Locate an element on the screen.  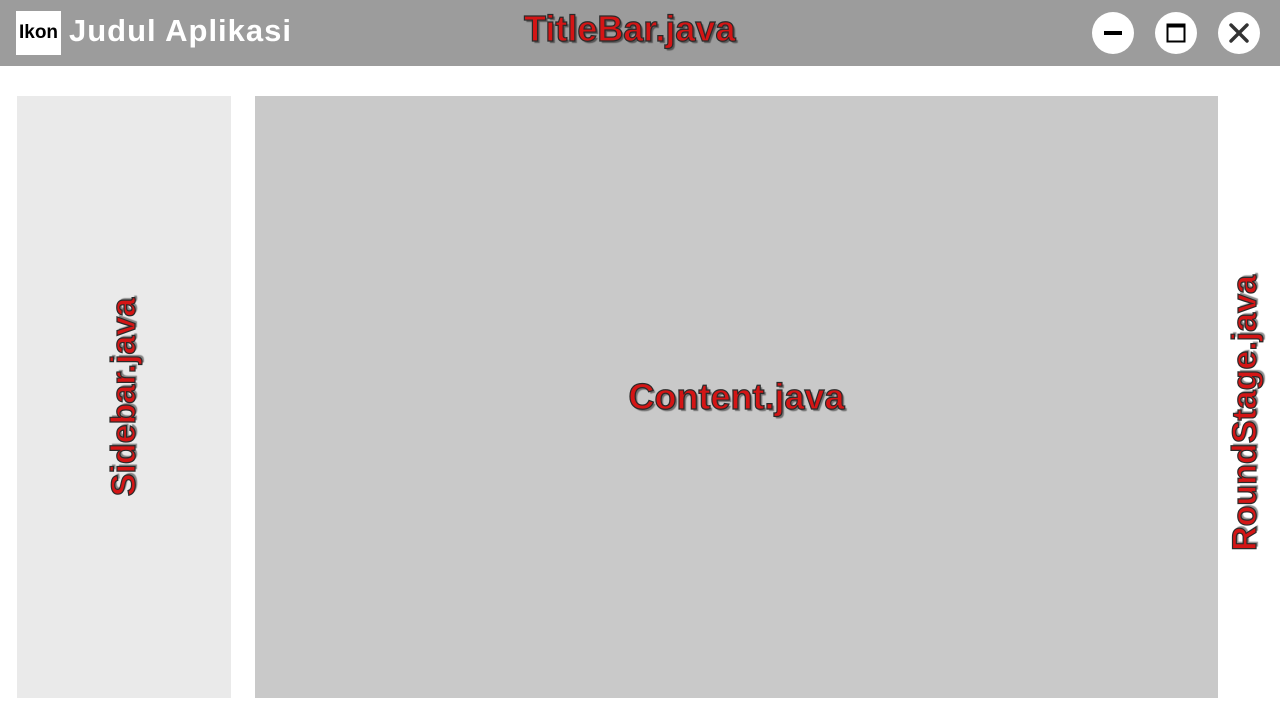
sidebar: Sidebar.java is located at coordinates (124, 397).